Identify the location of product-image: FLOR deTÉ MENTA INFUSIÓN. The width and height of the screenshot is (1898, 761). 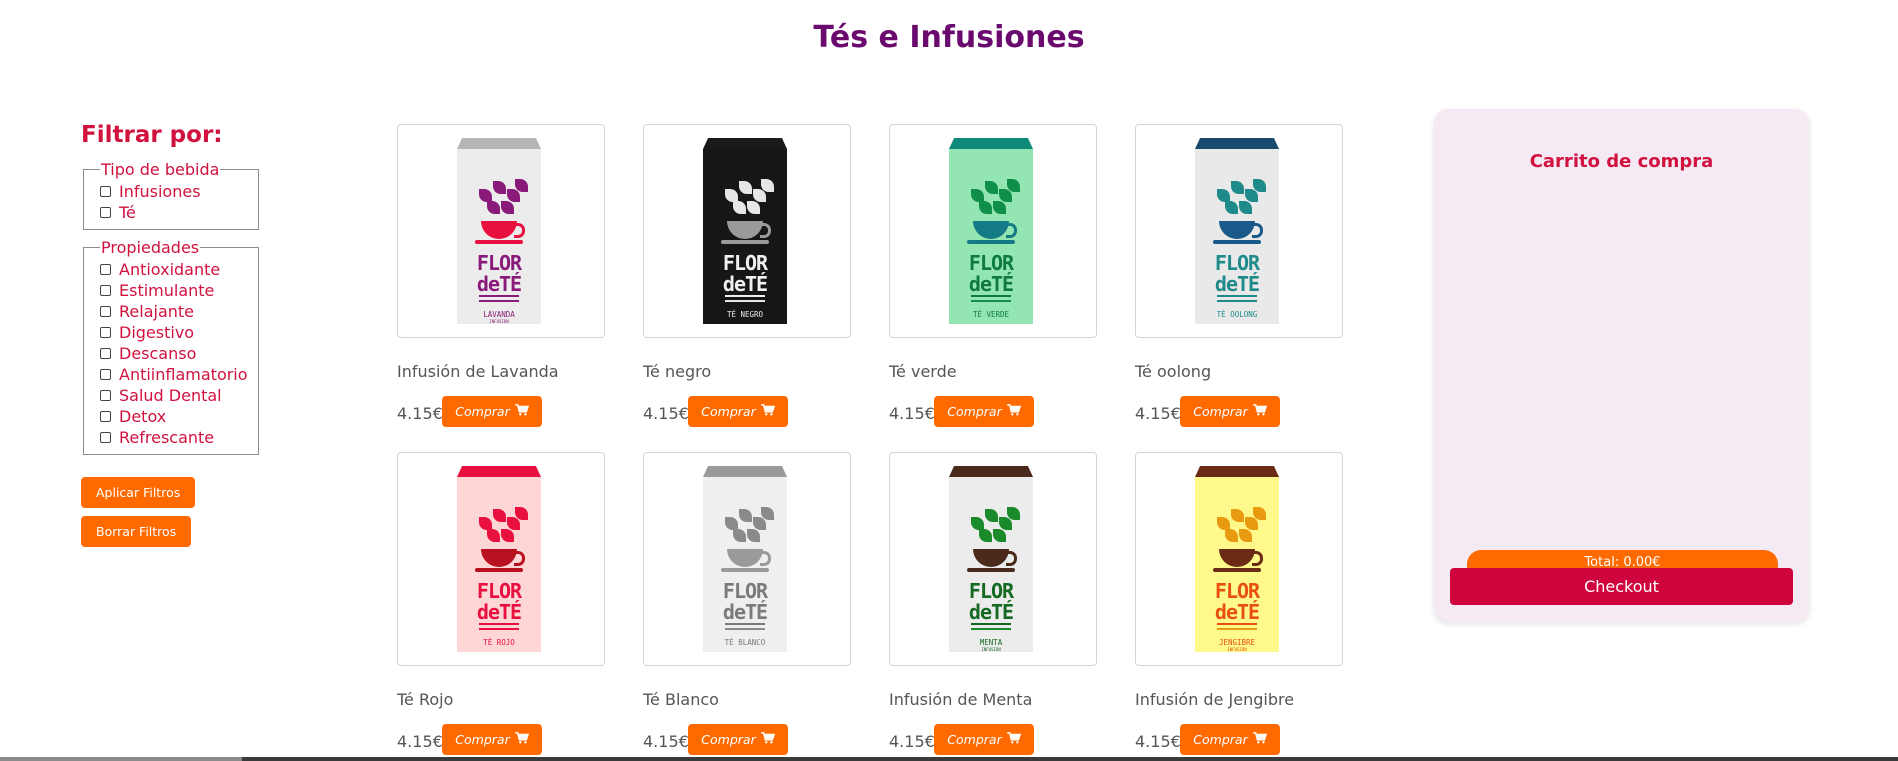
(993, 559).